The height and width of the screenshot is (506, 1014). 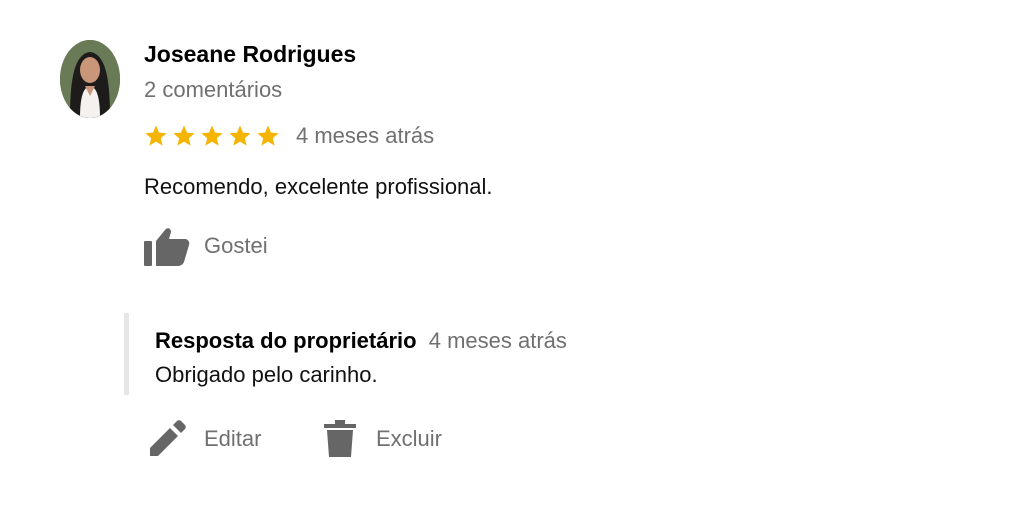 What do you see at coordinates (167, 247) in the screenshot?
I see `thumbs-up-icon` at bounding box center [167, 247].